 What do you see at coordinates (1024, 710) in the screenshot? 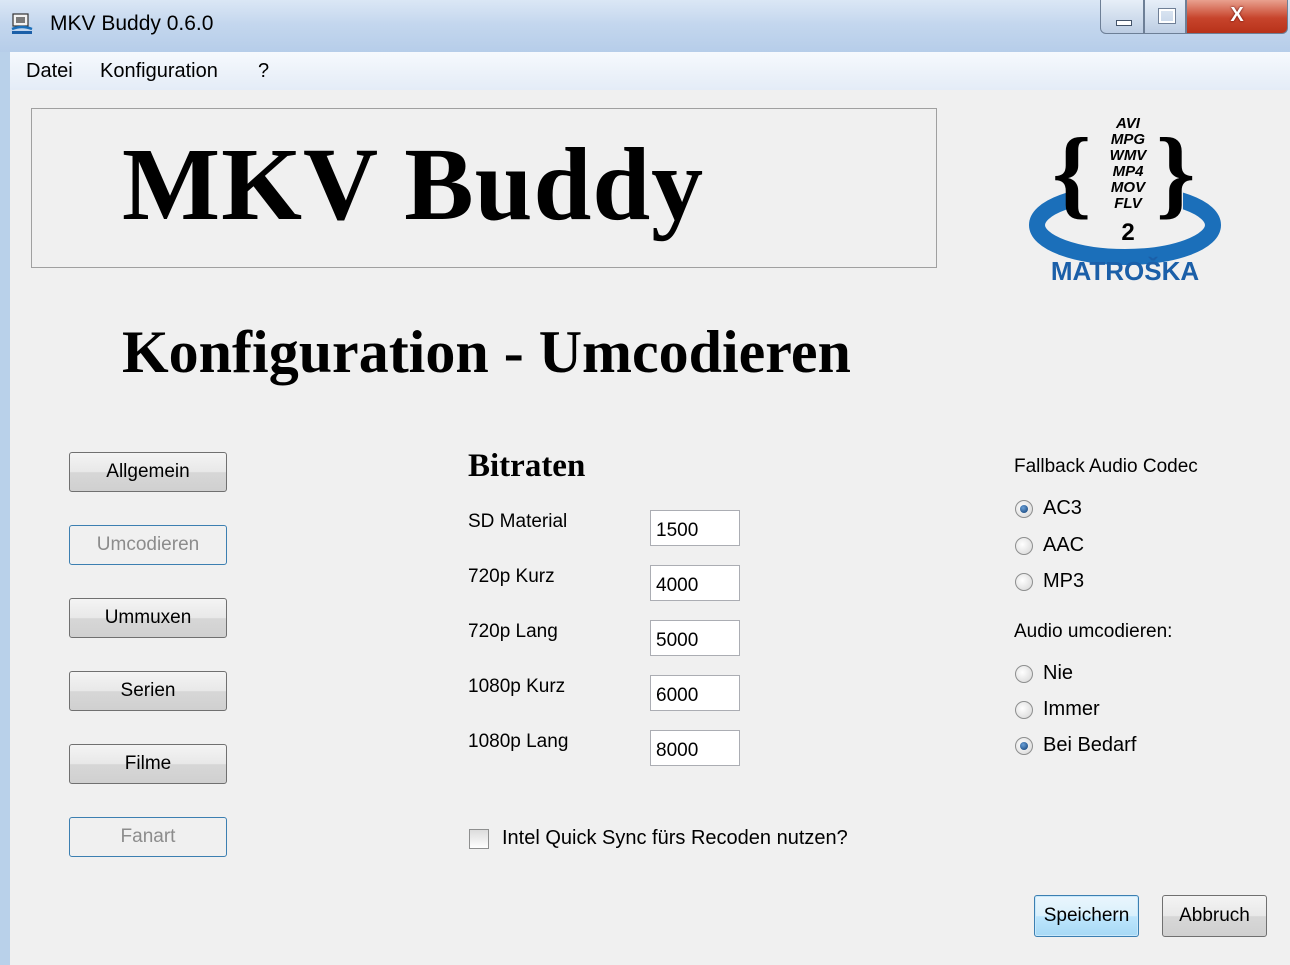
I see `radio-immer` at bounding box center [1024, 710].